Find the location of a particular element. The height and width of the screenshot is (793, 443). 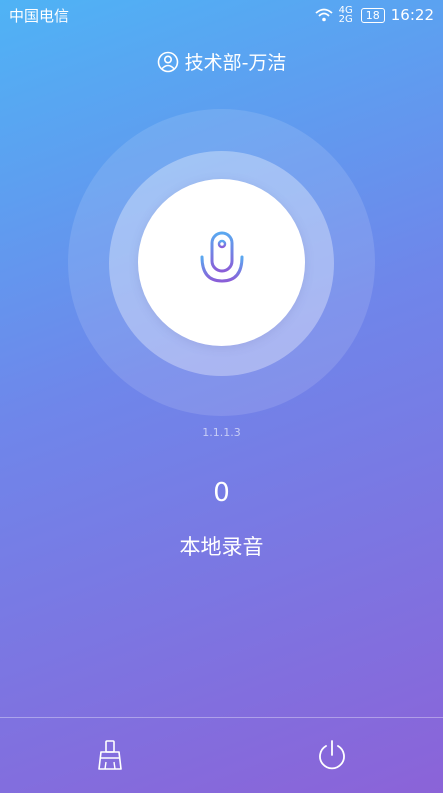

clean-button is located at coordinates (110, 755).